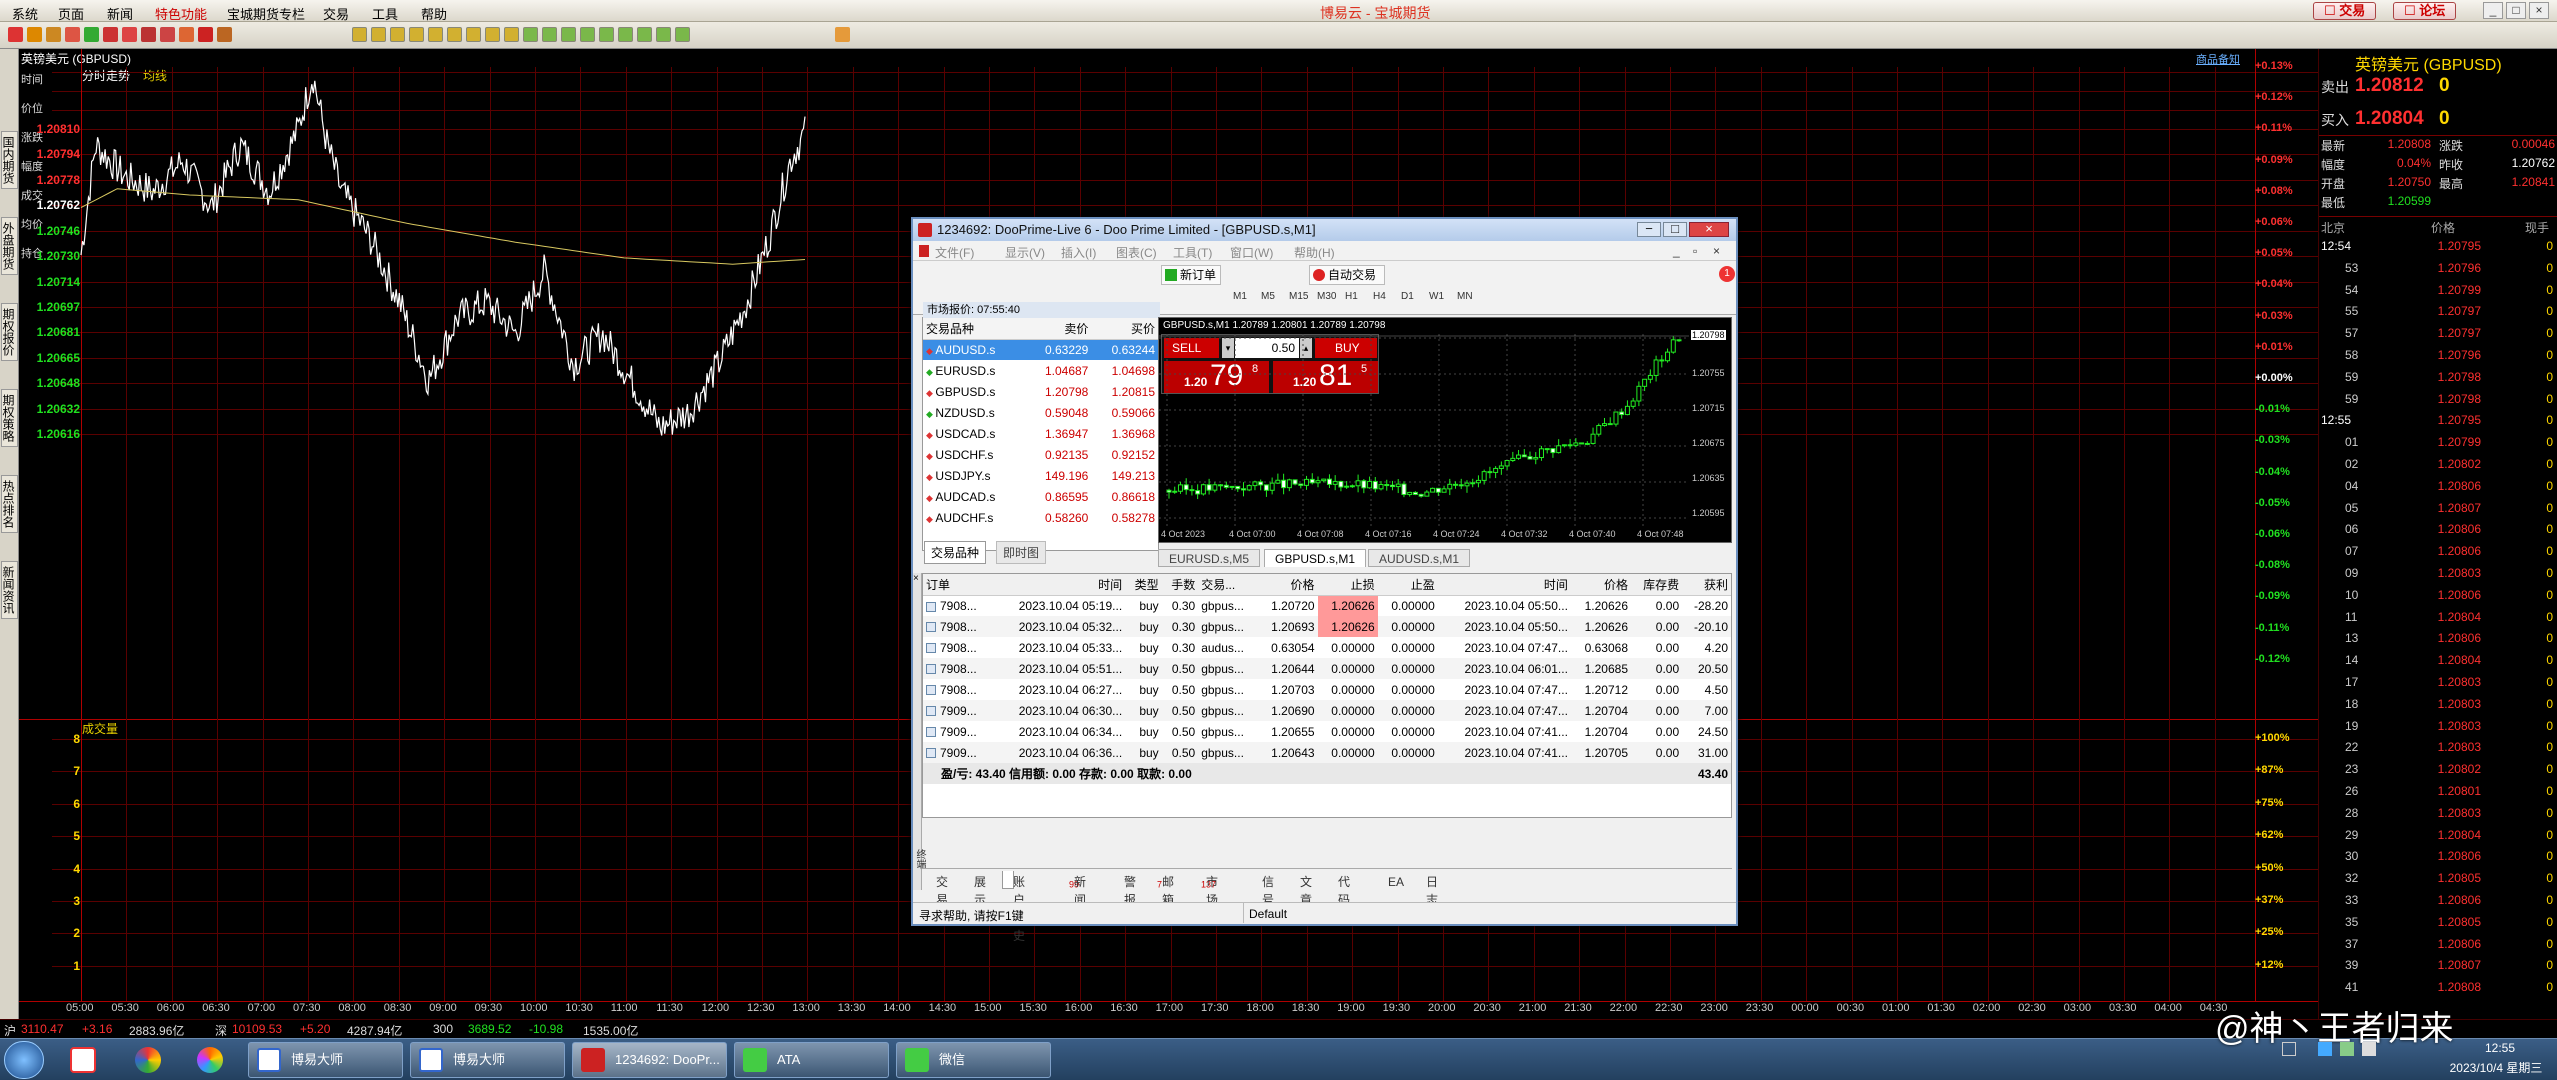 The width and height of the screenshot is (2557, 1080). I want to click on mt4-minimize-button: −, so click(1649, 229).